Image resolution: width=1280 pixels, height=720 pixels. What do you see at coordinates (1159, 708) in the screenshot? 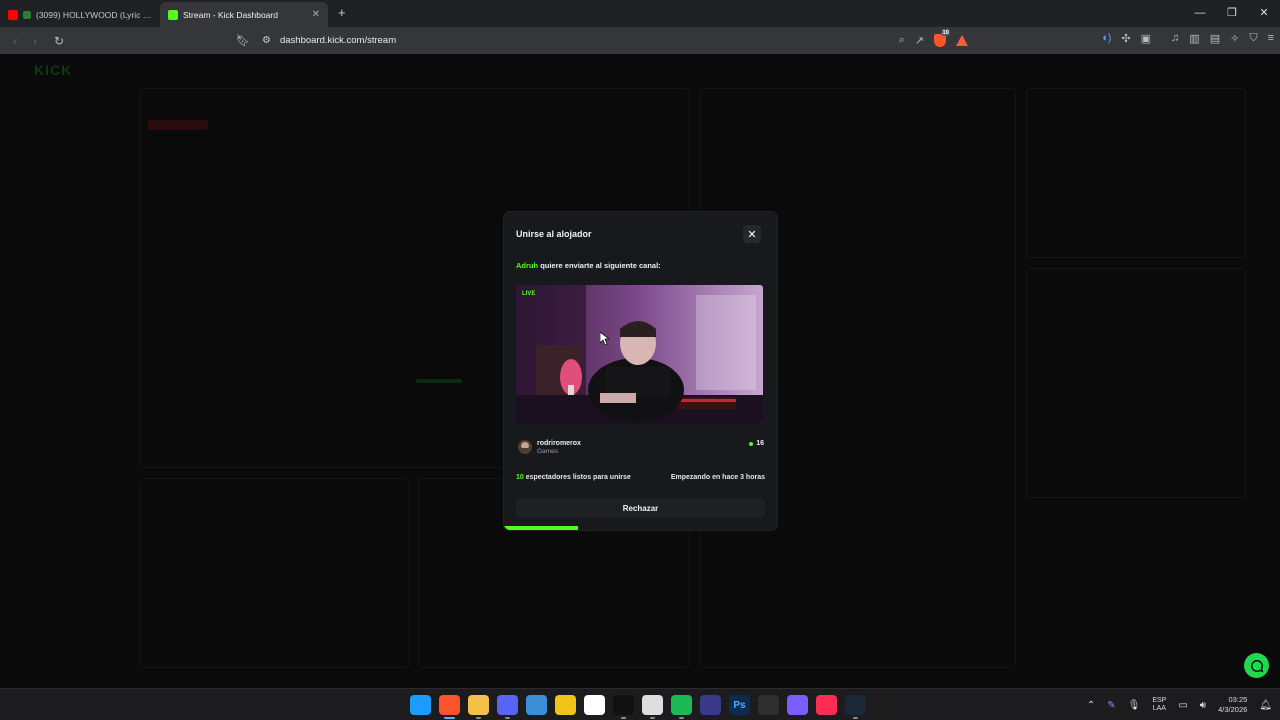
I see `keyboard-layout: LAA` at bounding box center [1159, 708].